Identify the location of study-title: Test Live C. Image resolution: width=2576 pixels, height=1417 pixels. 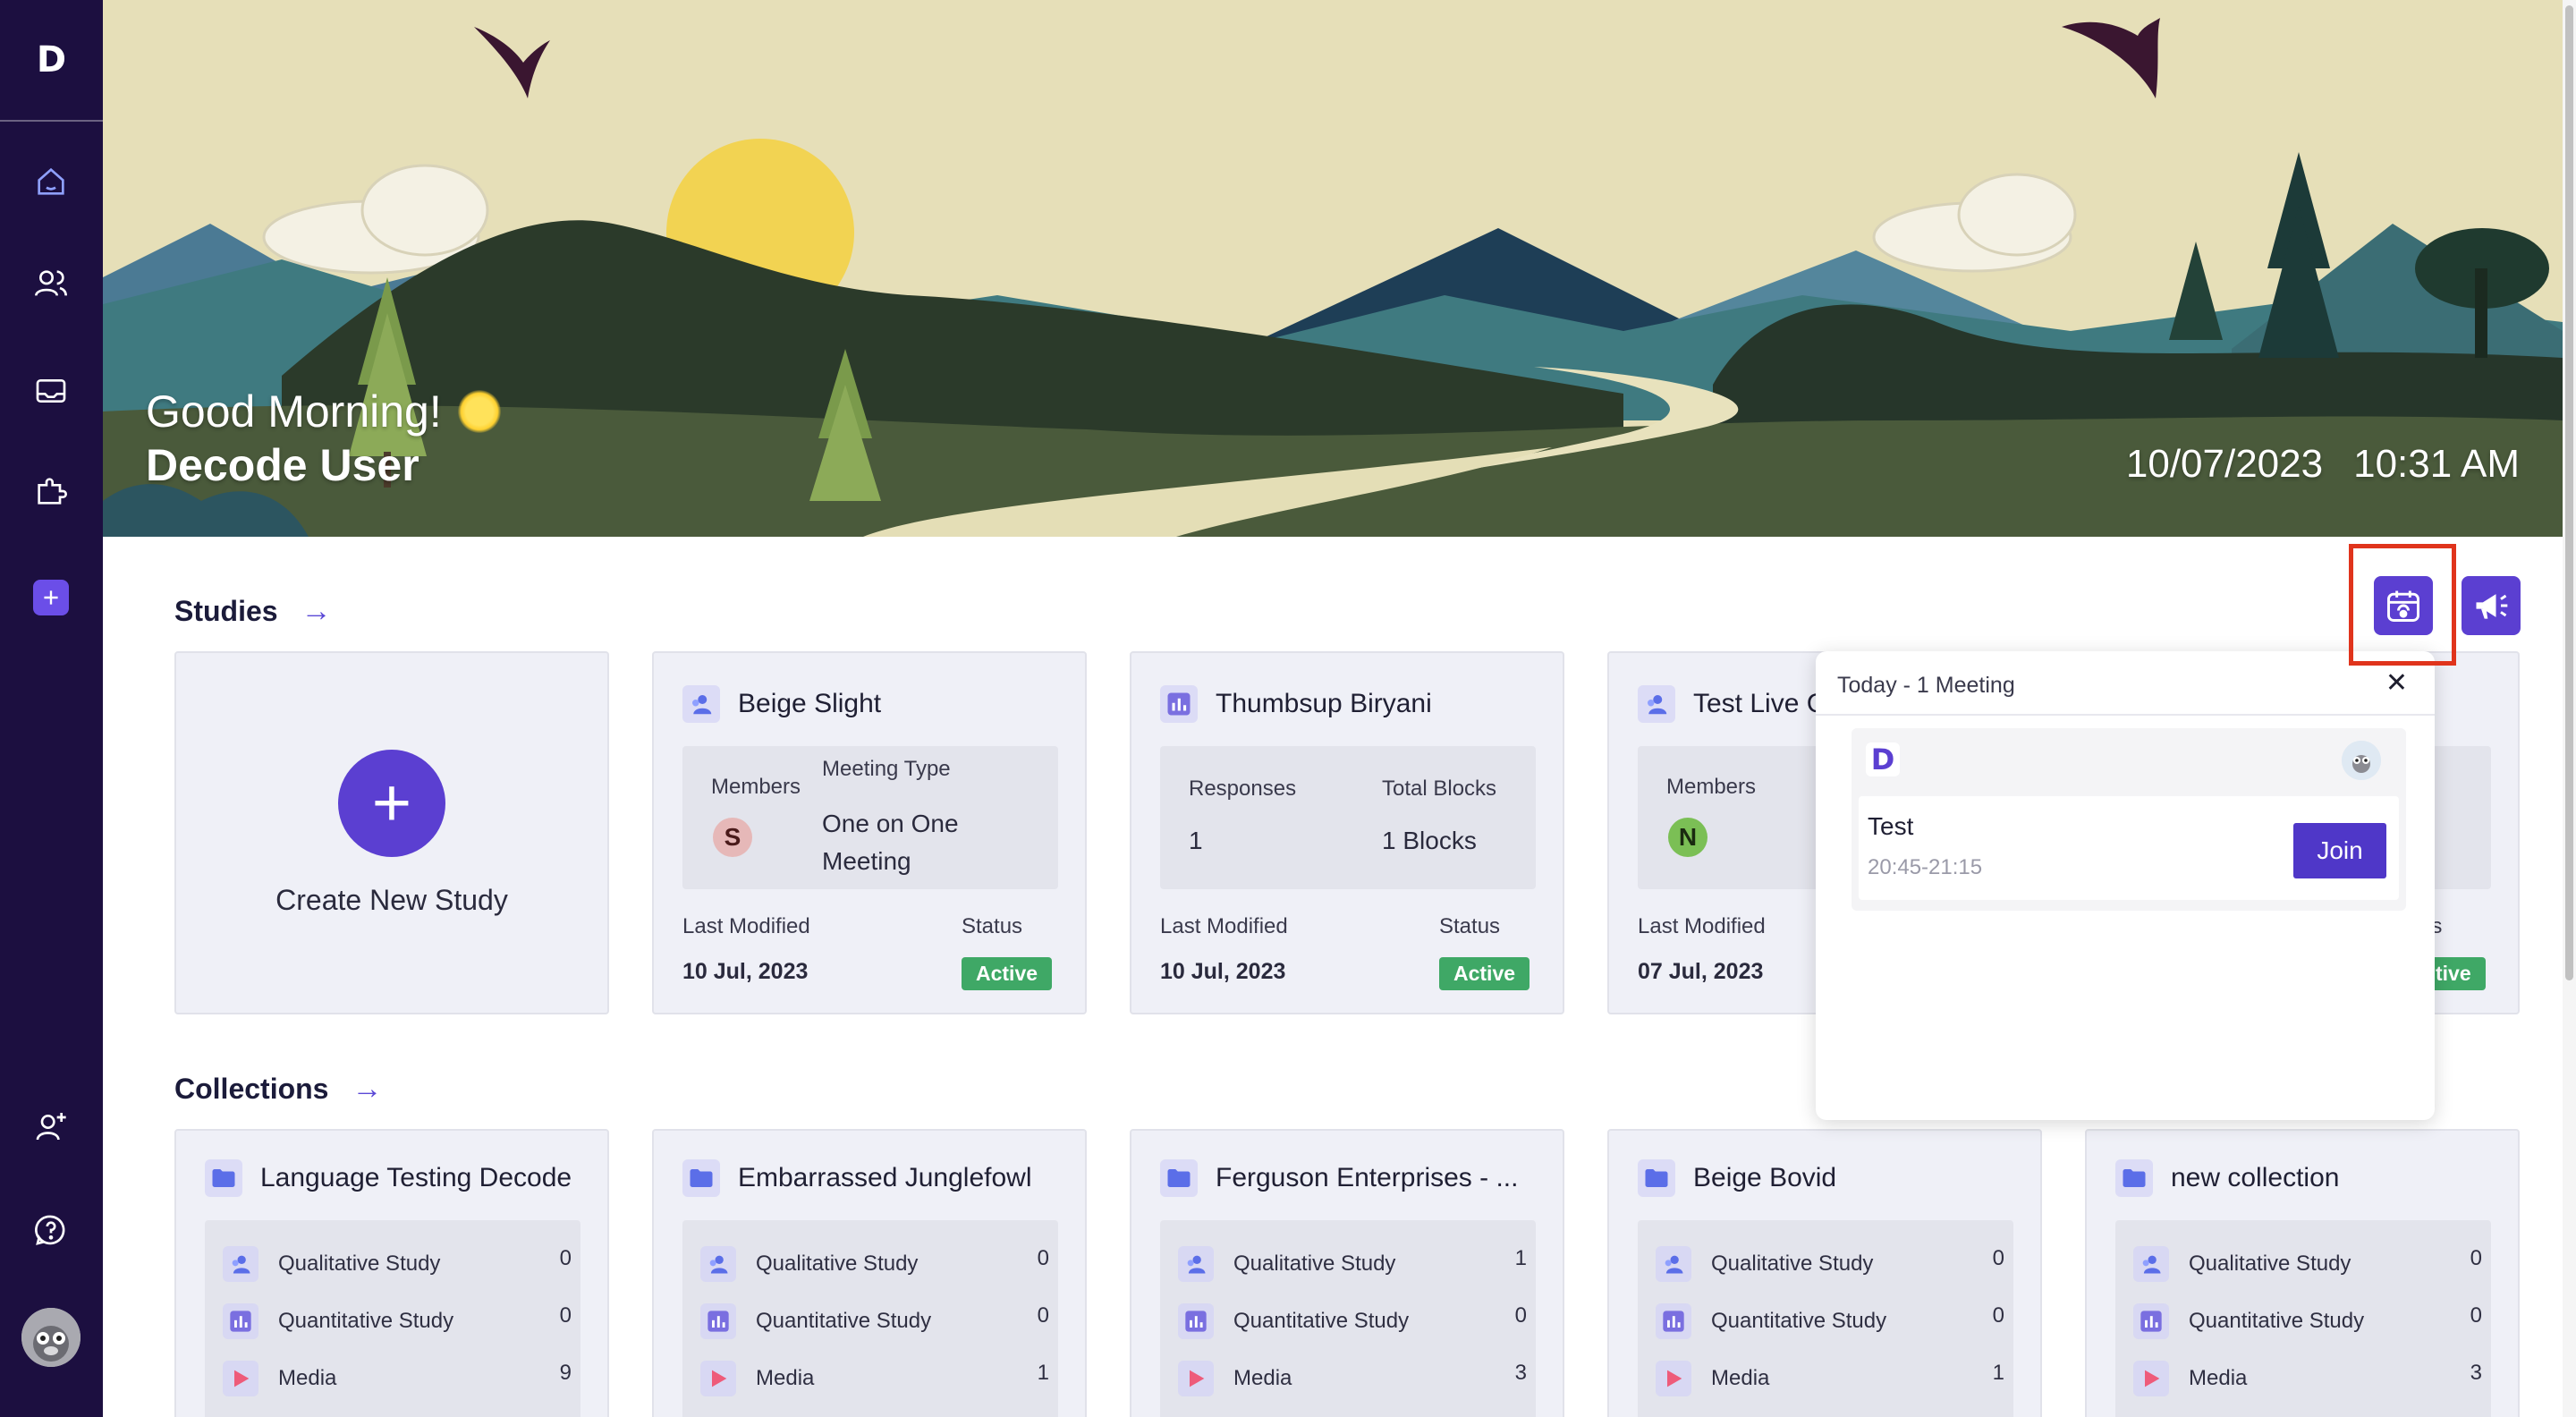
(1759, 703).